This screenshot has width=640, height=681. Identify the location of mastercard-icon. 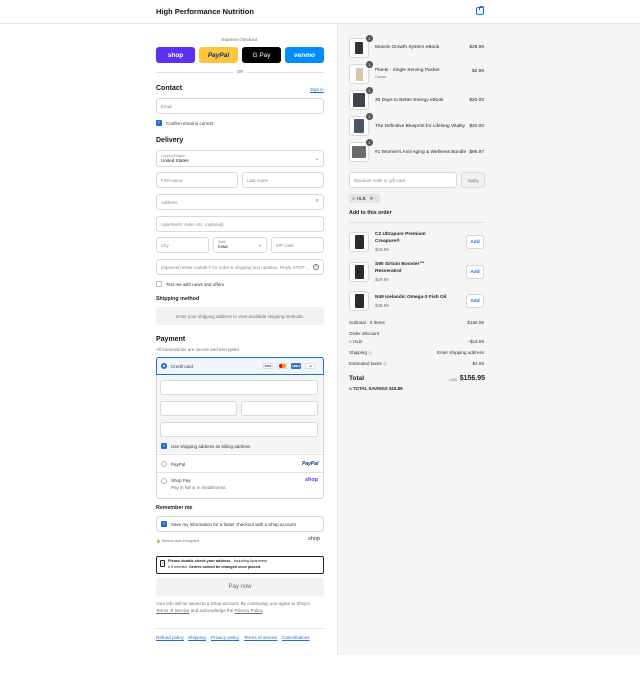
(282, 366).